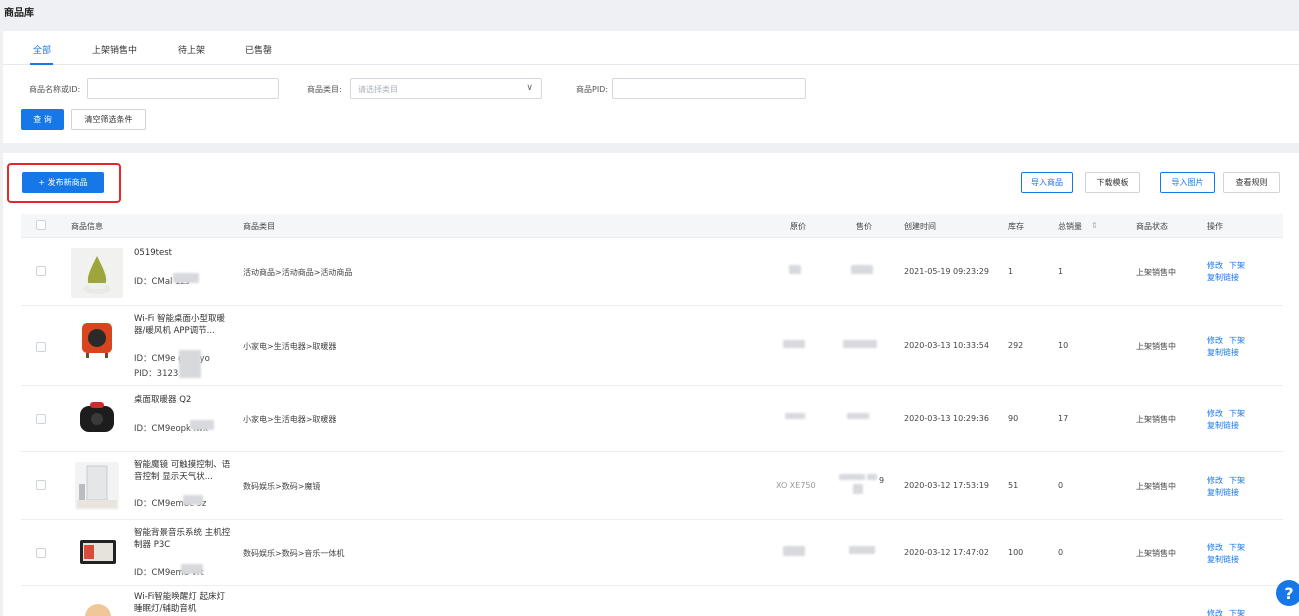  I want to click on header-original-price: 原价, so click(798, 226).